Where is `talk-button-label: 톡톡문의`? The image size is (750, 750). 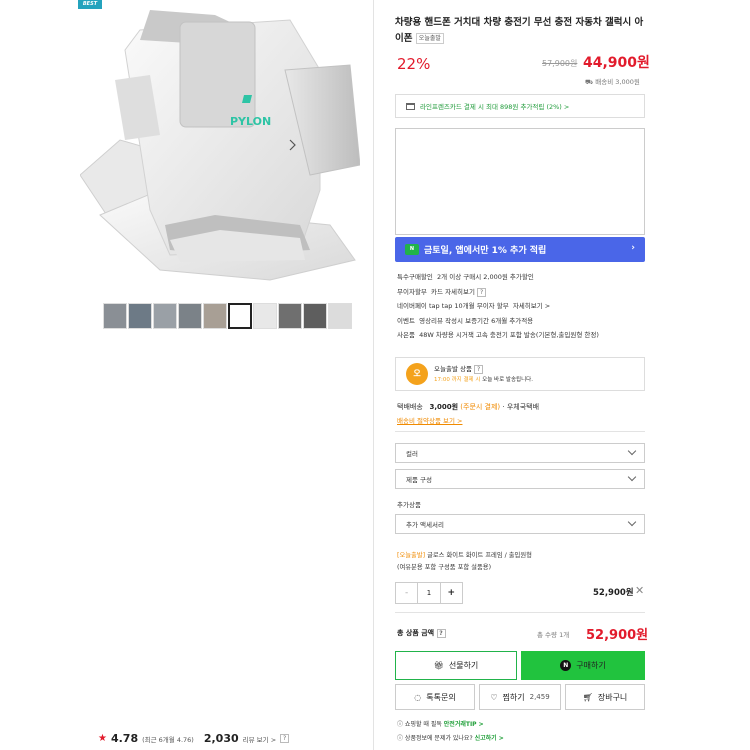
talk-button-label: 톡톡문의 is located at coordinates (441, 697).